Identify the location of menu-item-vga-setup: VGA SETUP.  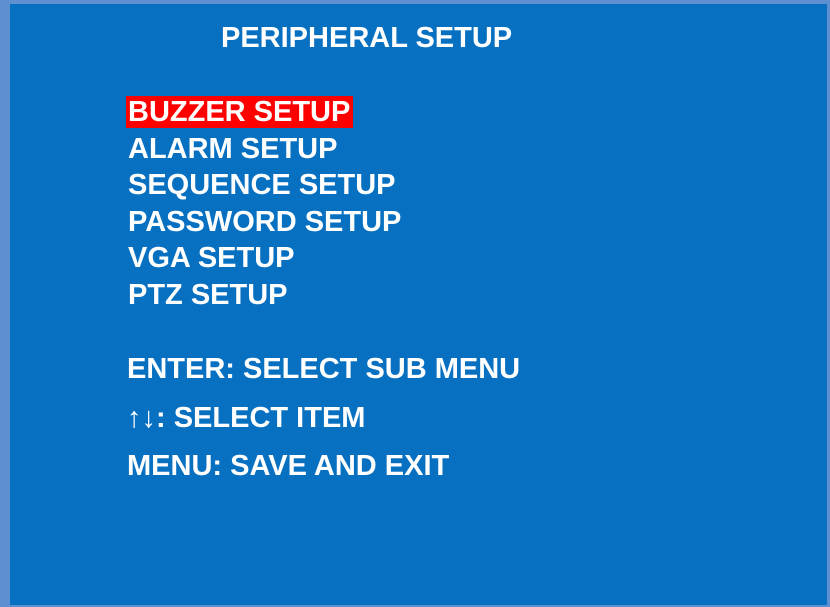
(265, 258).